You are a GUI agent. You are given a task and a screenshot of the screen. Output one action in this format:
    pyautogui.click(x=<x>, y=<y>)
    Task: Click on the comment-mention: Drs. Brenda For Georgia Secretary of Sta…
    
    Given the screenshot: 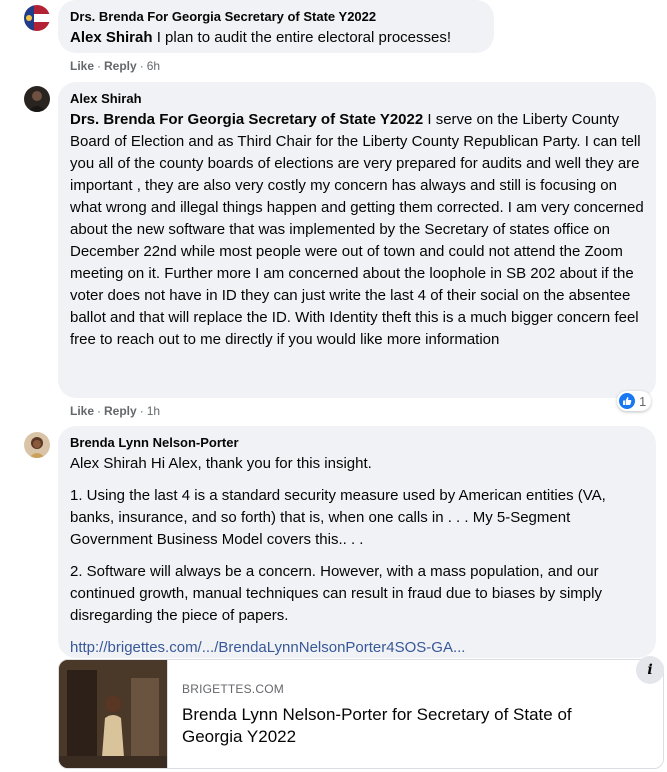 What is the action you would take?
    pyautogui.click(x=246, y=119)
    